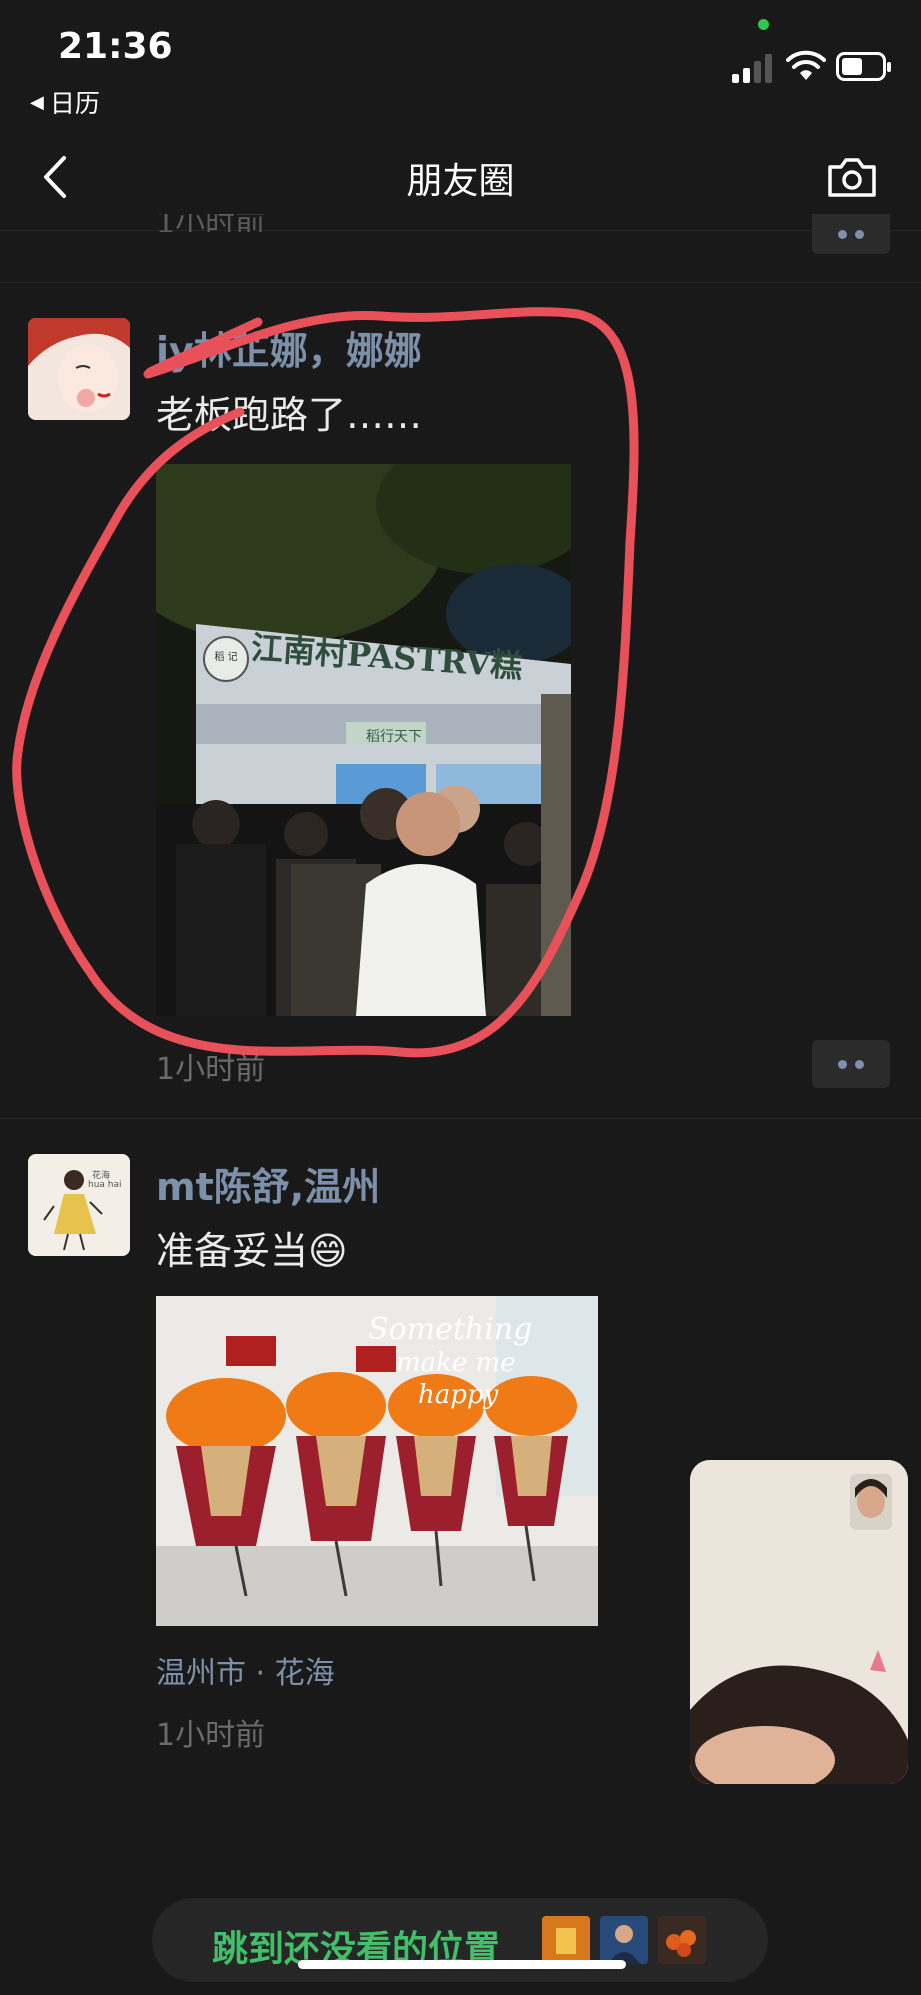 The image size is (921, 1995). What do you see at coordinates (450, 1329) in the screenshot?
I see `photo-overlay-text: Something` at bounding box center [450, 1329].